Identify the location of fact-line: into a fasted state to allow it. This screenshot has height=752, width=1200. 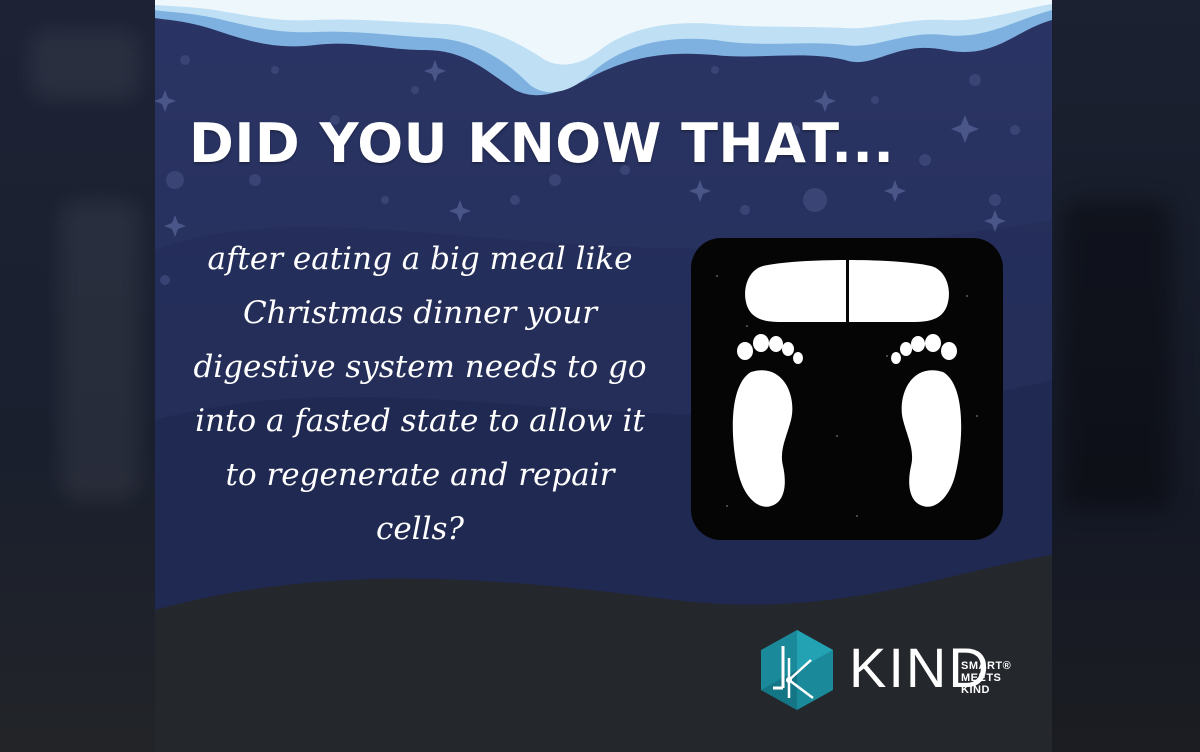
(420, 421).